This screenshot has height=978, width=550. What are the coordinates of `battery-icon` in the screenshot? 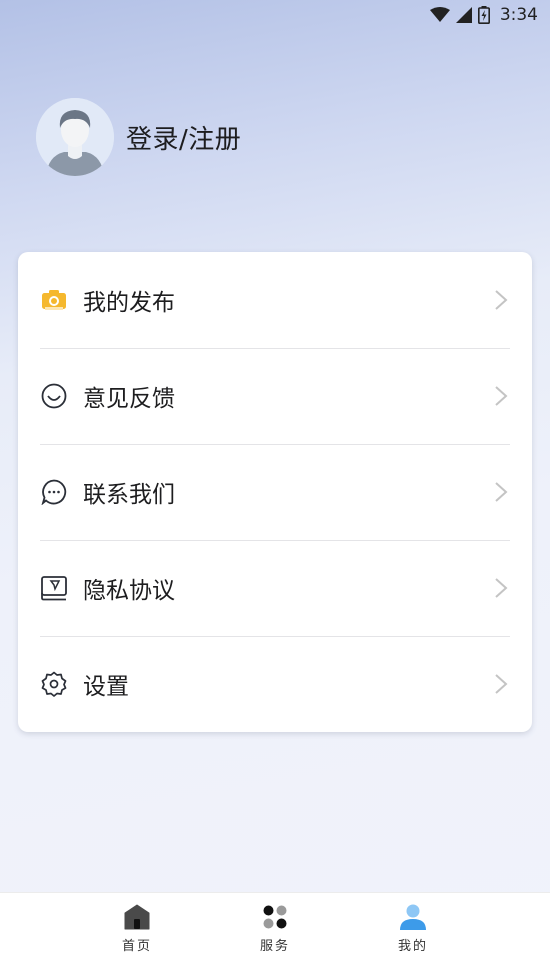 It's located at (483, 15).